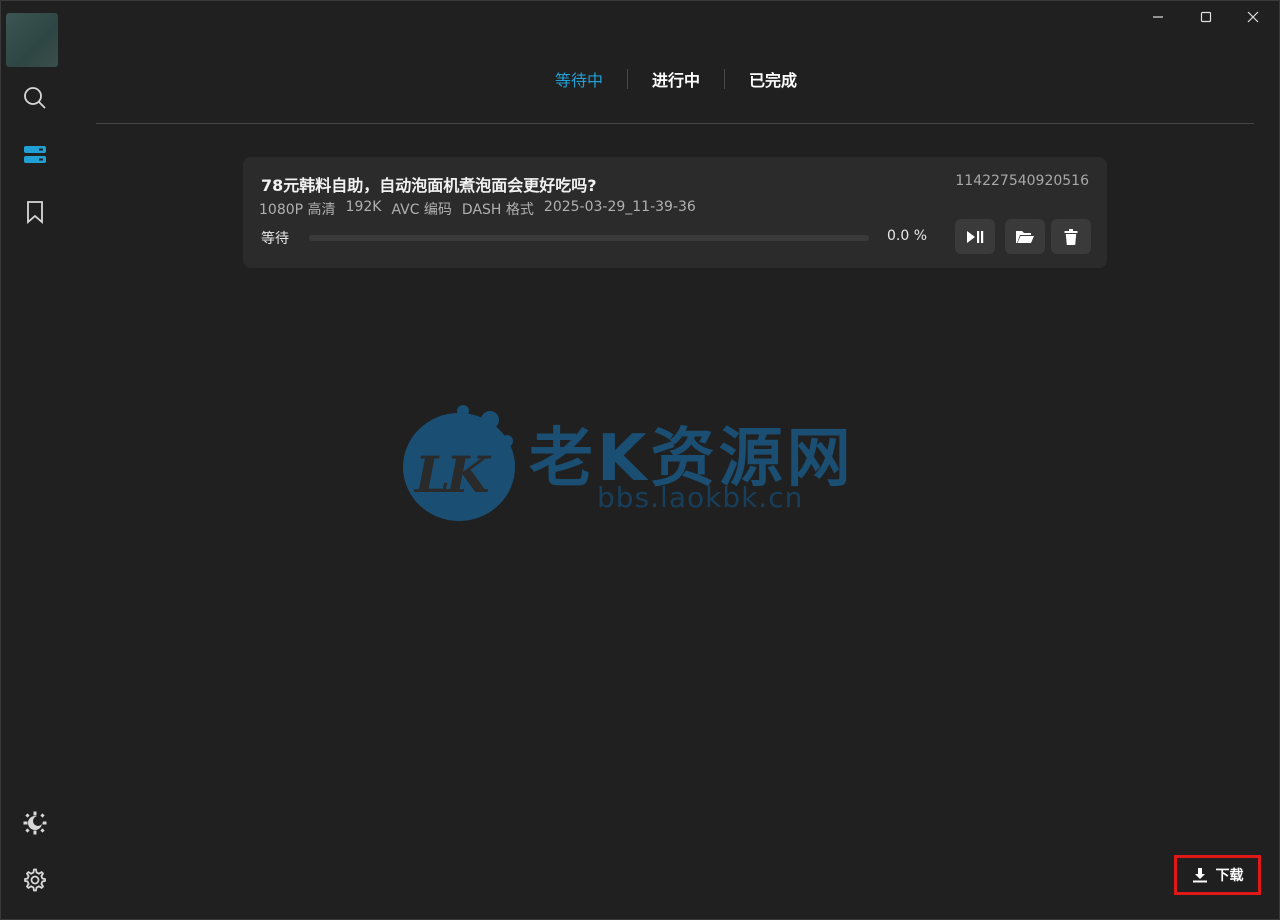  What do you see at coordinates (35, 823) in the screenshot?
I see `theme-icon` at bounding box center [35, 823].